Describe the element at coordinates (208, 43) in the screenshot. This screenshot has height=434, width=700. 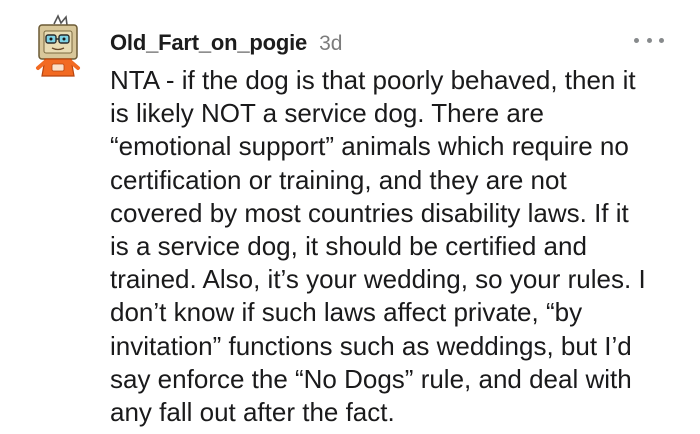
I see `username-link: Old_Fart_on_pogie` at that location.